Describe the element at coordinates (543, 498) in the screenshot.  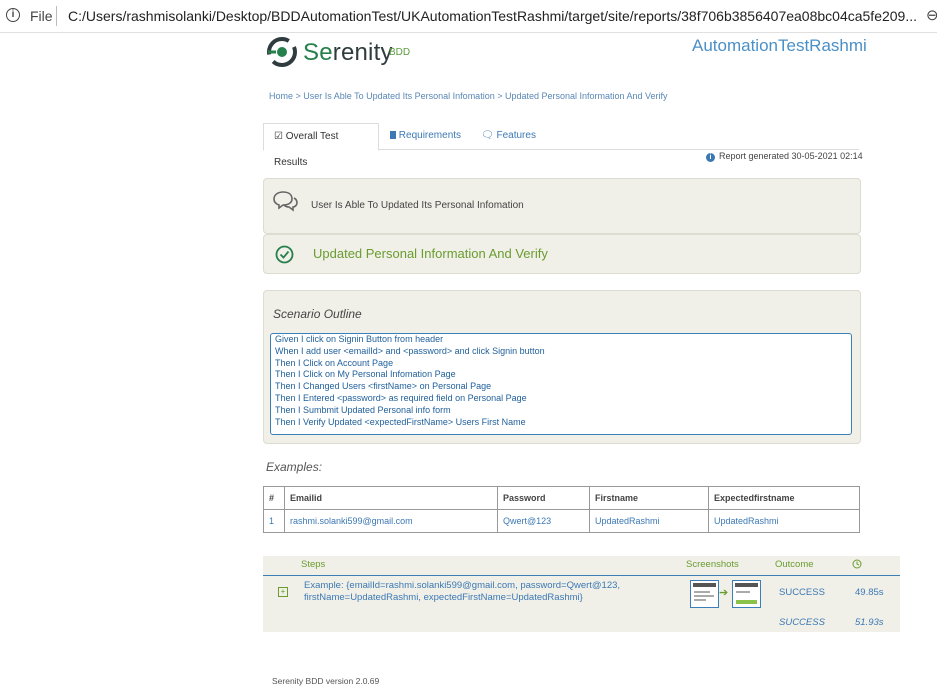
I see `column-header: Password` at that location.